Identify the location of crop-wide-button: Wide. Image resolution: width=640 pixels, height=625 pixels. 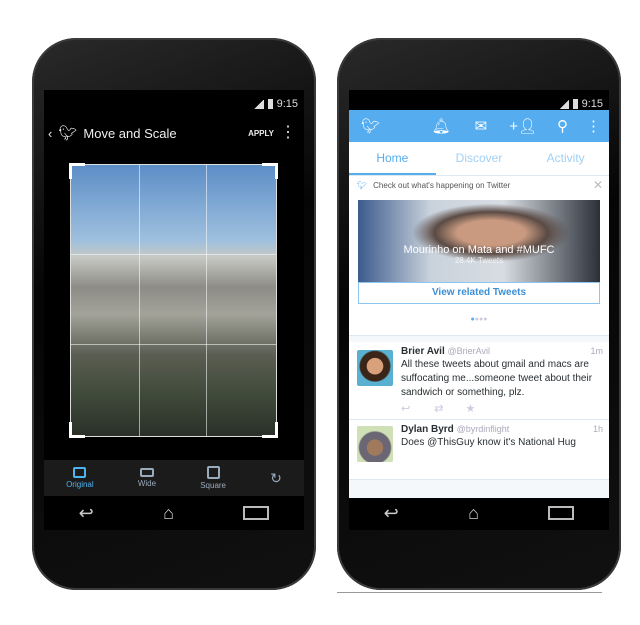
(147, 478).